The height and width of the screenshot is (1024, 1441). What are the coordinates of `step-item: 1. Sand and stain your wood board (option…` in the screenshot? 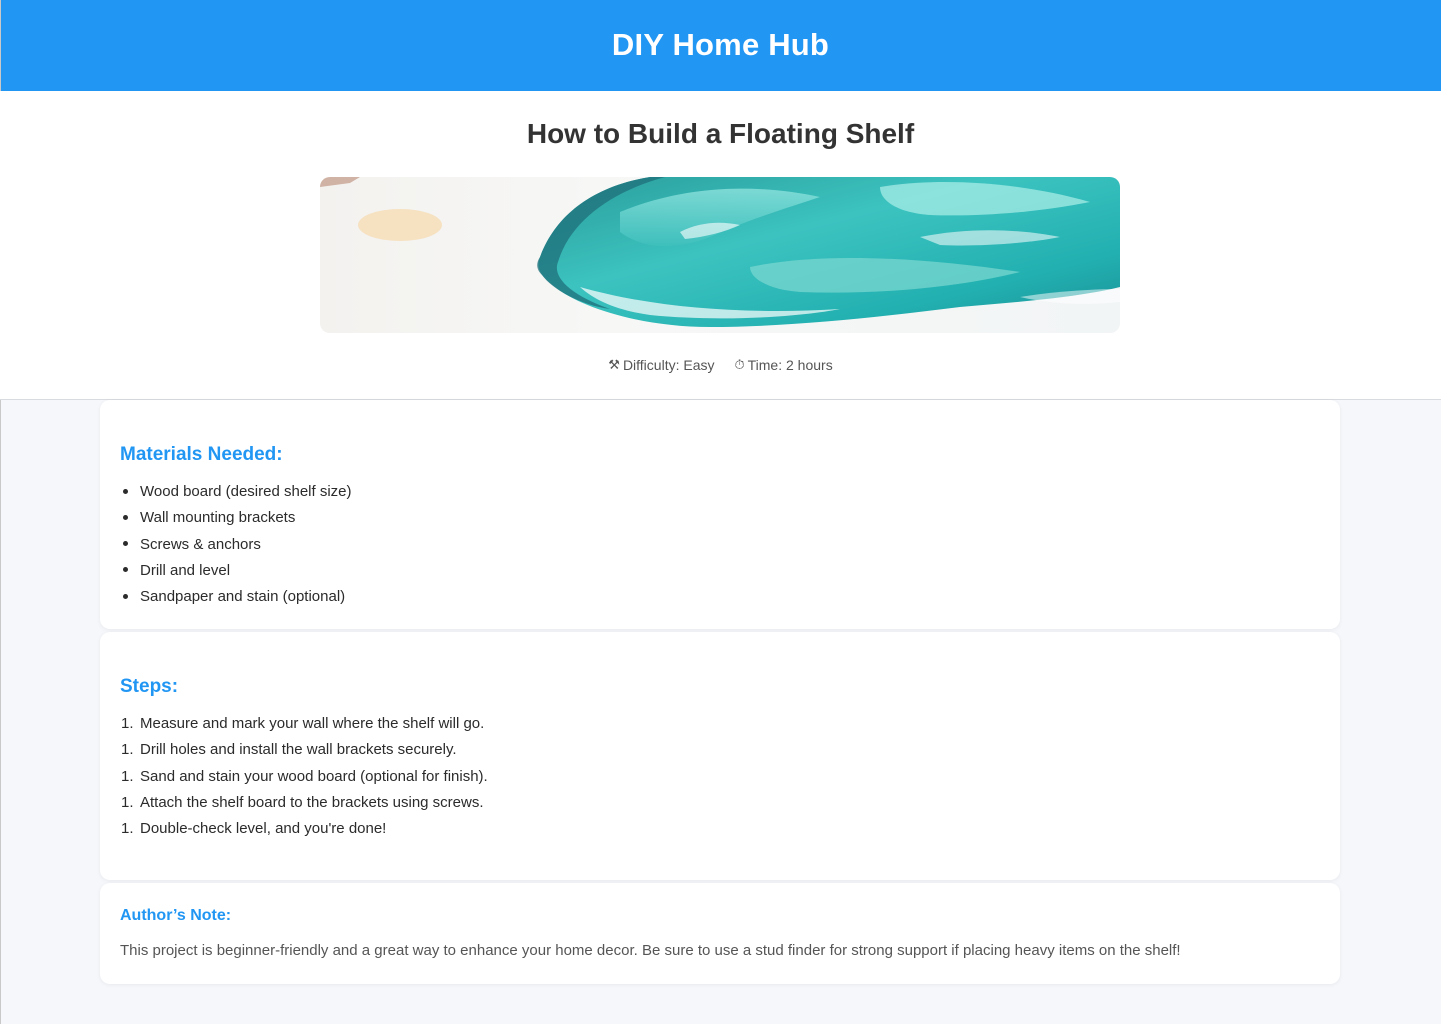 It's located at (304, 779).